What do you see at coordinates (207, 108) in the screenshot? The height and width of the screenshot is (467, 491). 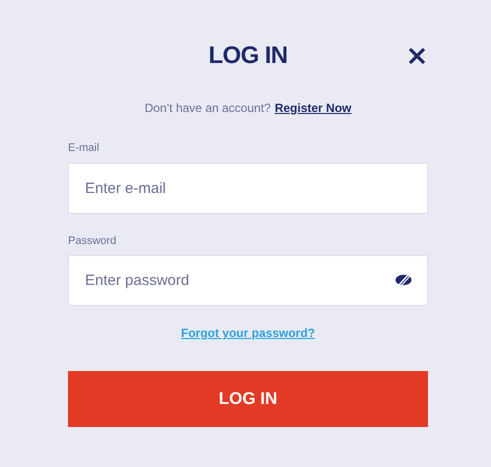 I see `account-prompt: Don’t have an account?` at bounding box center [207, 108].